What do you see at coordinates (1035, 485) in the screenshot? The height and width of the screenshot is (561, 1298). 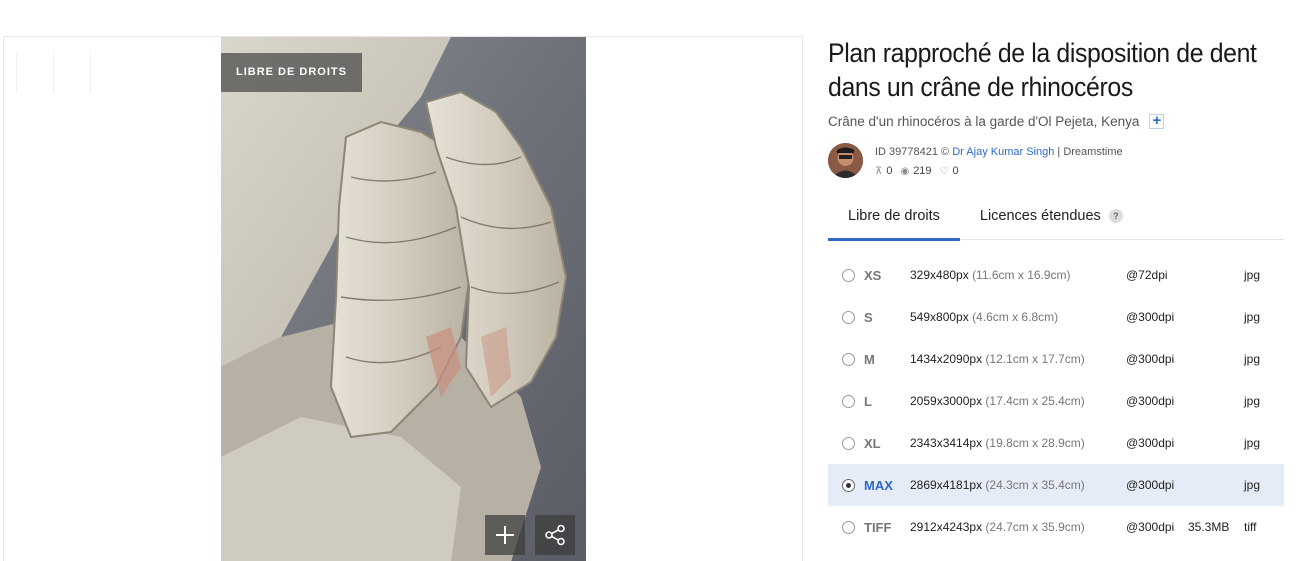 I see `size-cm: (24.3cm x 35.4cm)` at bounding box center [1035, 485].